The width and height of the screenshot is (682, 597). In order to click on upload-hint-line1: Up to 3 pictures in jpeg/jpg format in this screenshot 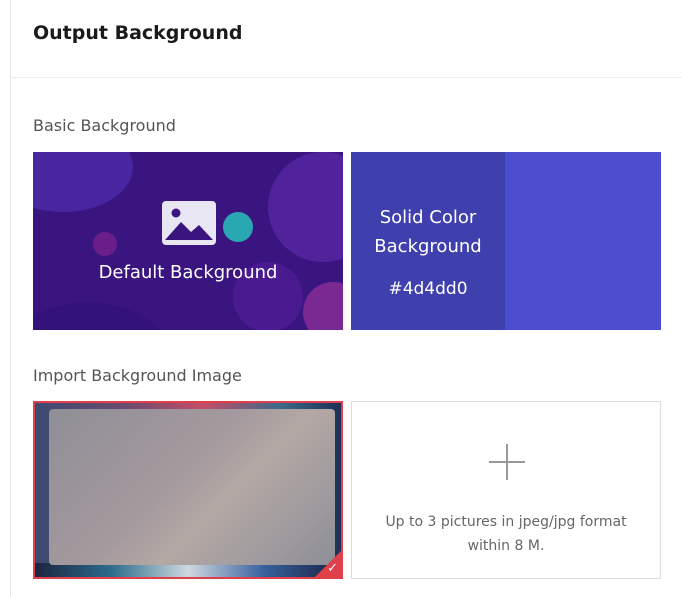, I will do `click(506, 522)`.